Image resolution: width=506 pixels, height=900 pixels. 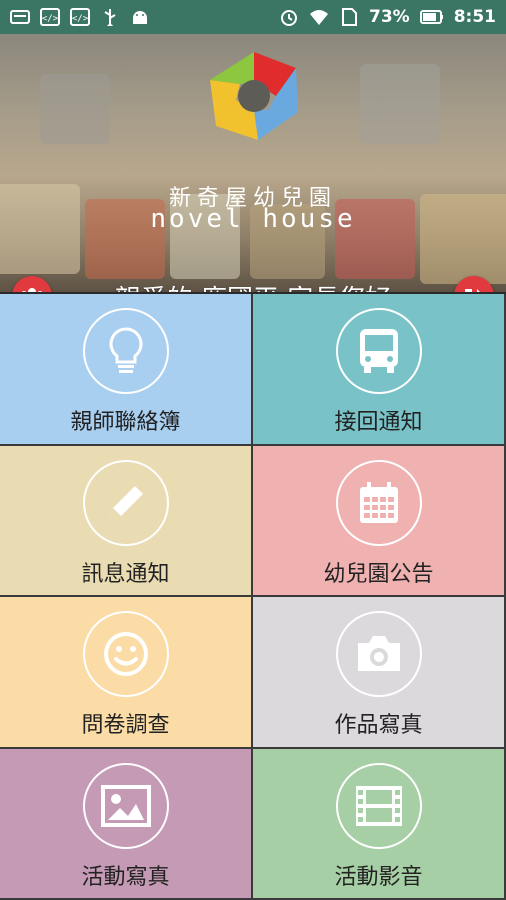 I want to click on film-icon, so click(x=379, y=806).